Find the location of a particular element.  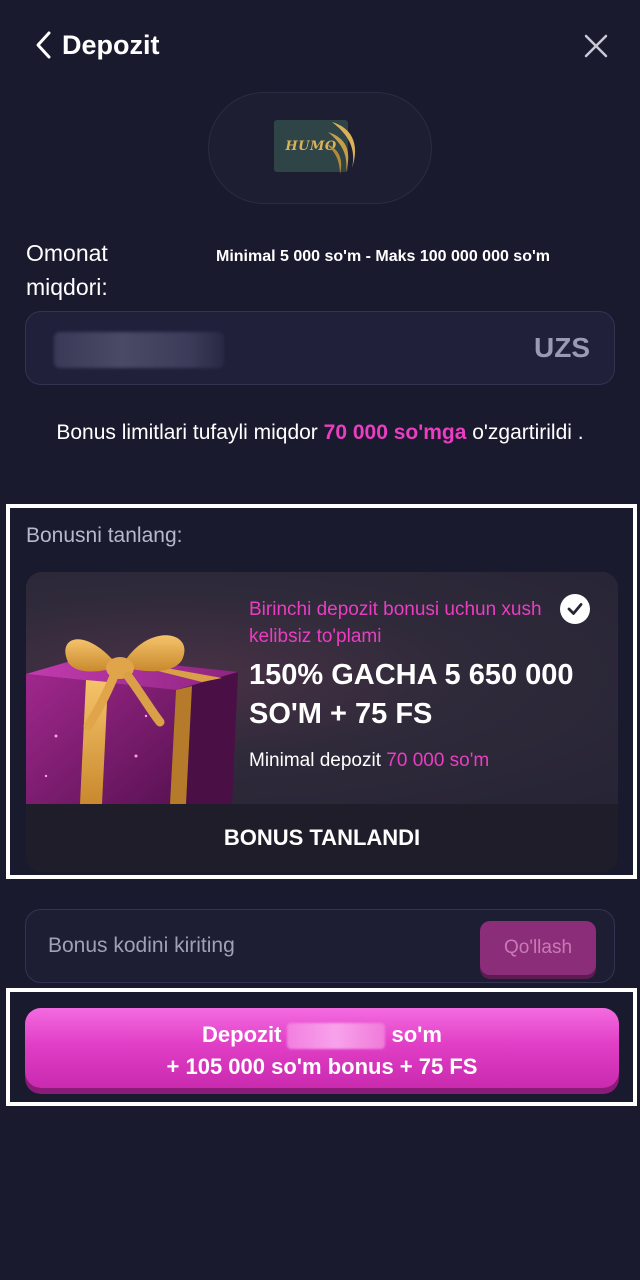

deposit-amount-redacted is located at coordinates (336, 1036).